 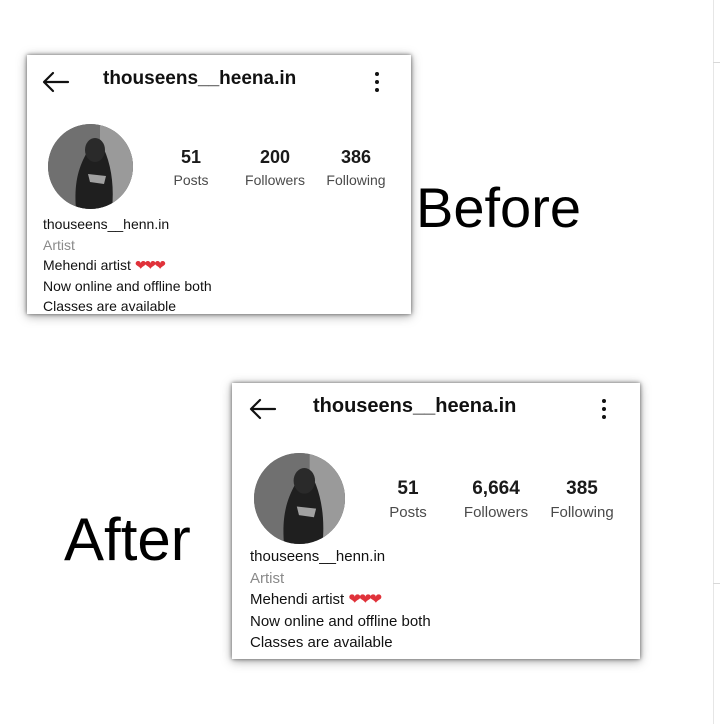 What do you see at coordinates (498, 207) in the screenshot?
I see `before-label: Before` at bounding box center [498, 207].